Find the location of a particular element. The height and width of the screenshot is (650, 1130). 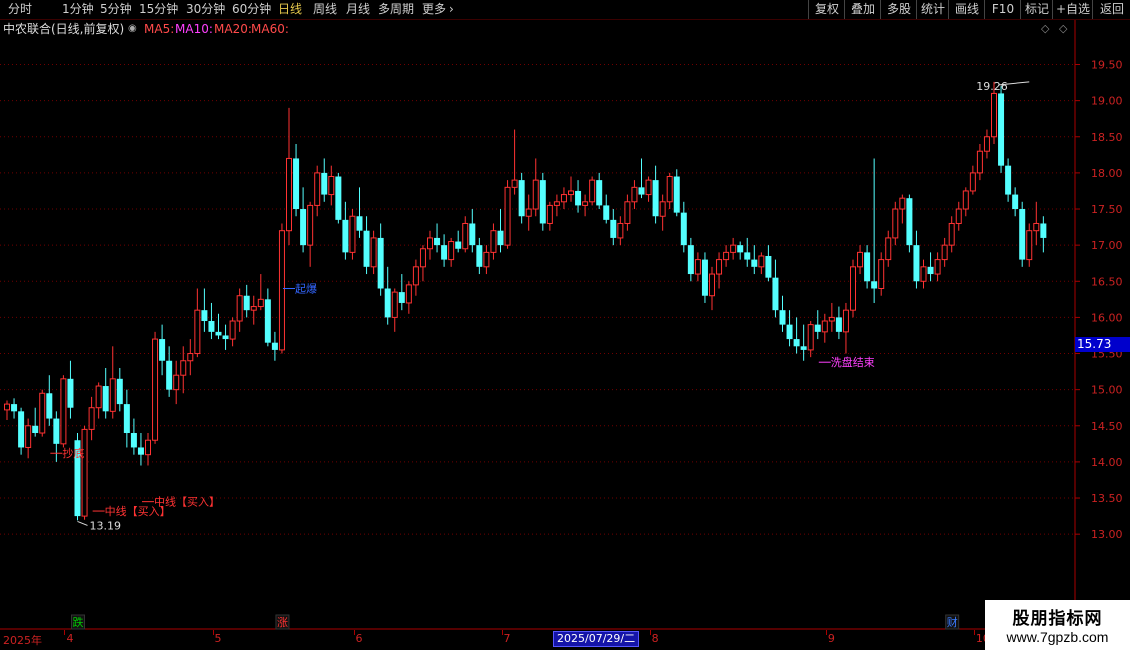

period-tab-multi: 多周期 is located at coordinates (396, 9).